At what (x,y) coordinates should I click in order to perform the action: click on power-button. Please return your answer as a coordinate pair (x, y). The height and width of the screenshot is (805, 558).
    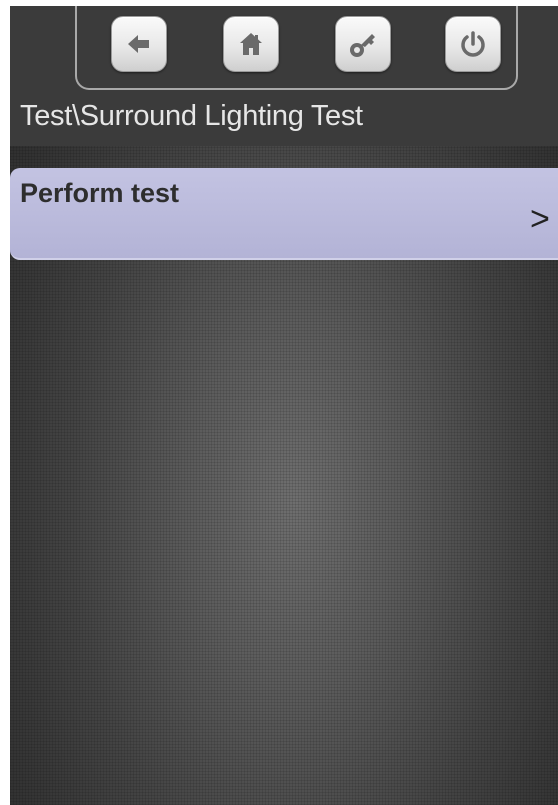
    Looking at the image, I should click on (473, 44).